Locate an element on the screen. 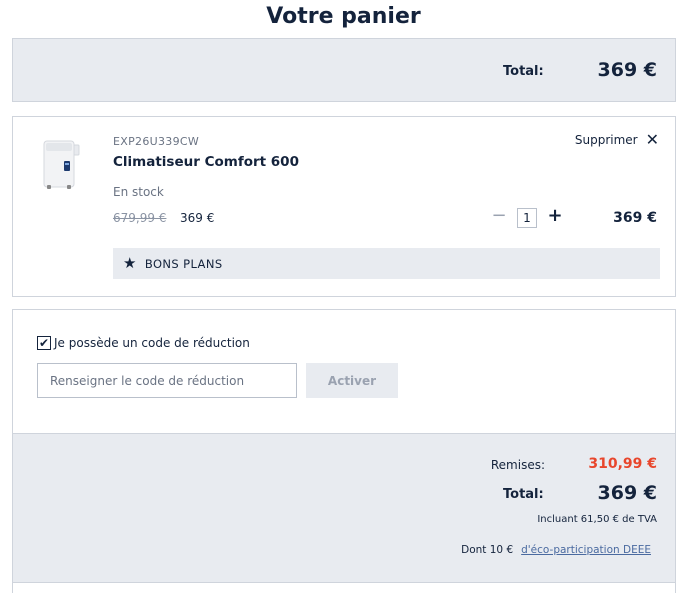 The image size is (687, 593). line-total: 369 € is located at coordinates (635, 218).